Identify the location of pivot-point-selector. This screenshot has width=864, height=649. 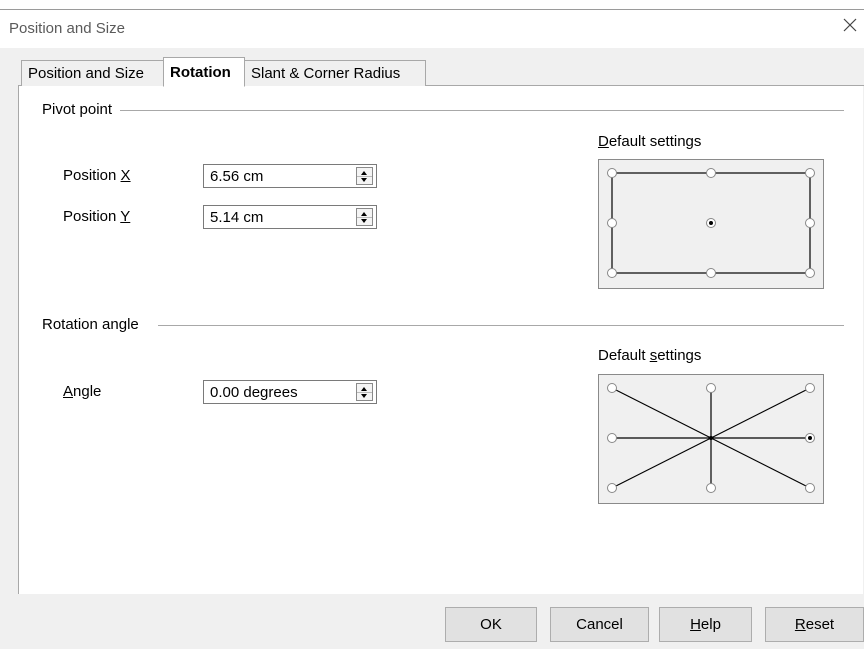
(711, 224).